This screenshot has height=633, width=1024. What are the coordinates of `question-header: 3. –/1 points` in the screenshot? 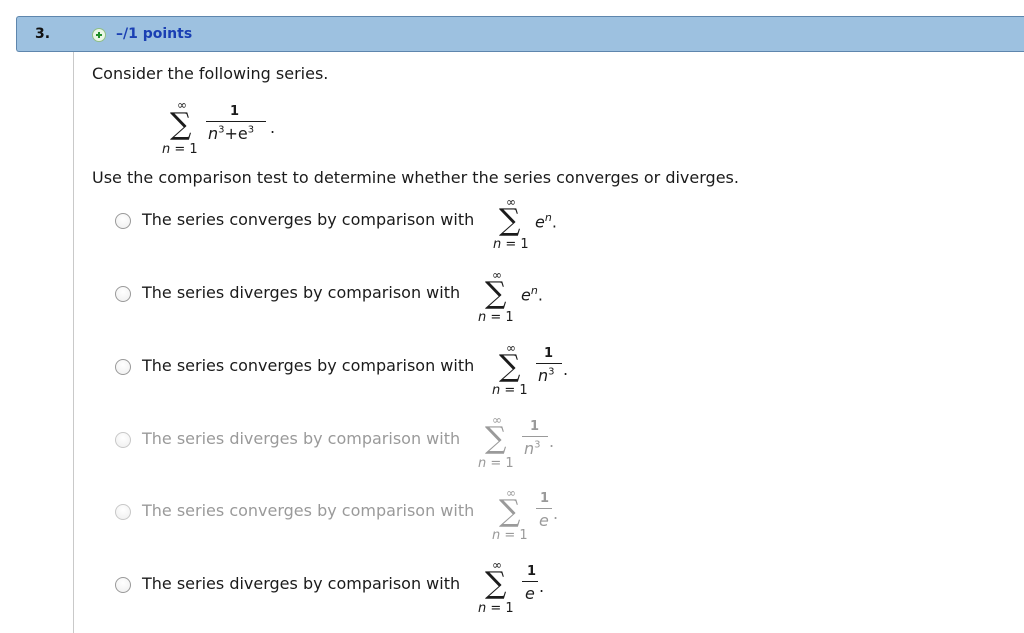 It's located at (520, 34).